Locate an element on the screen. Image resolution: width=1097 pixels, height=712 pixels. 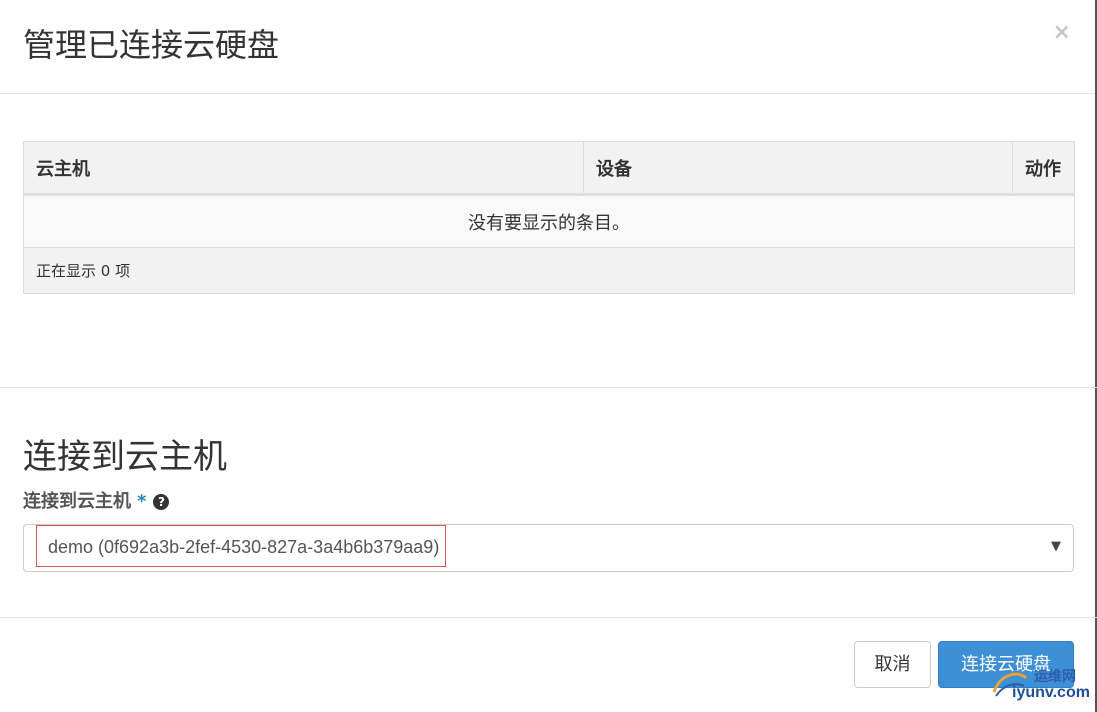
table-header-row: 云主机 设备 动作 is located at coordinates (549, 168).